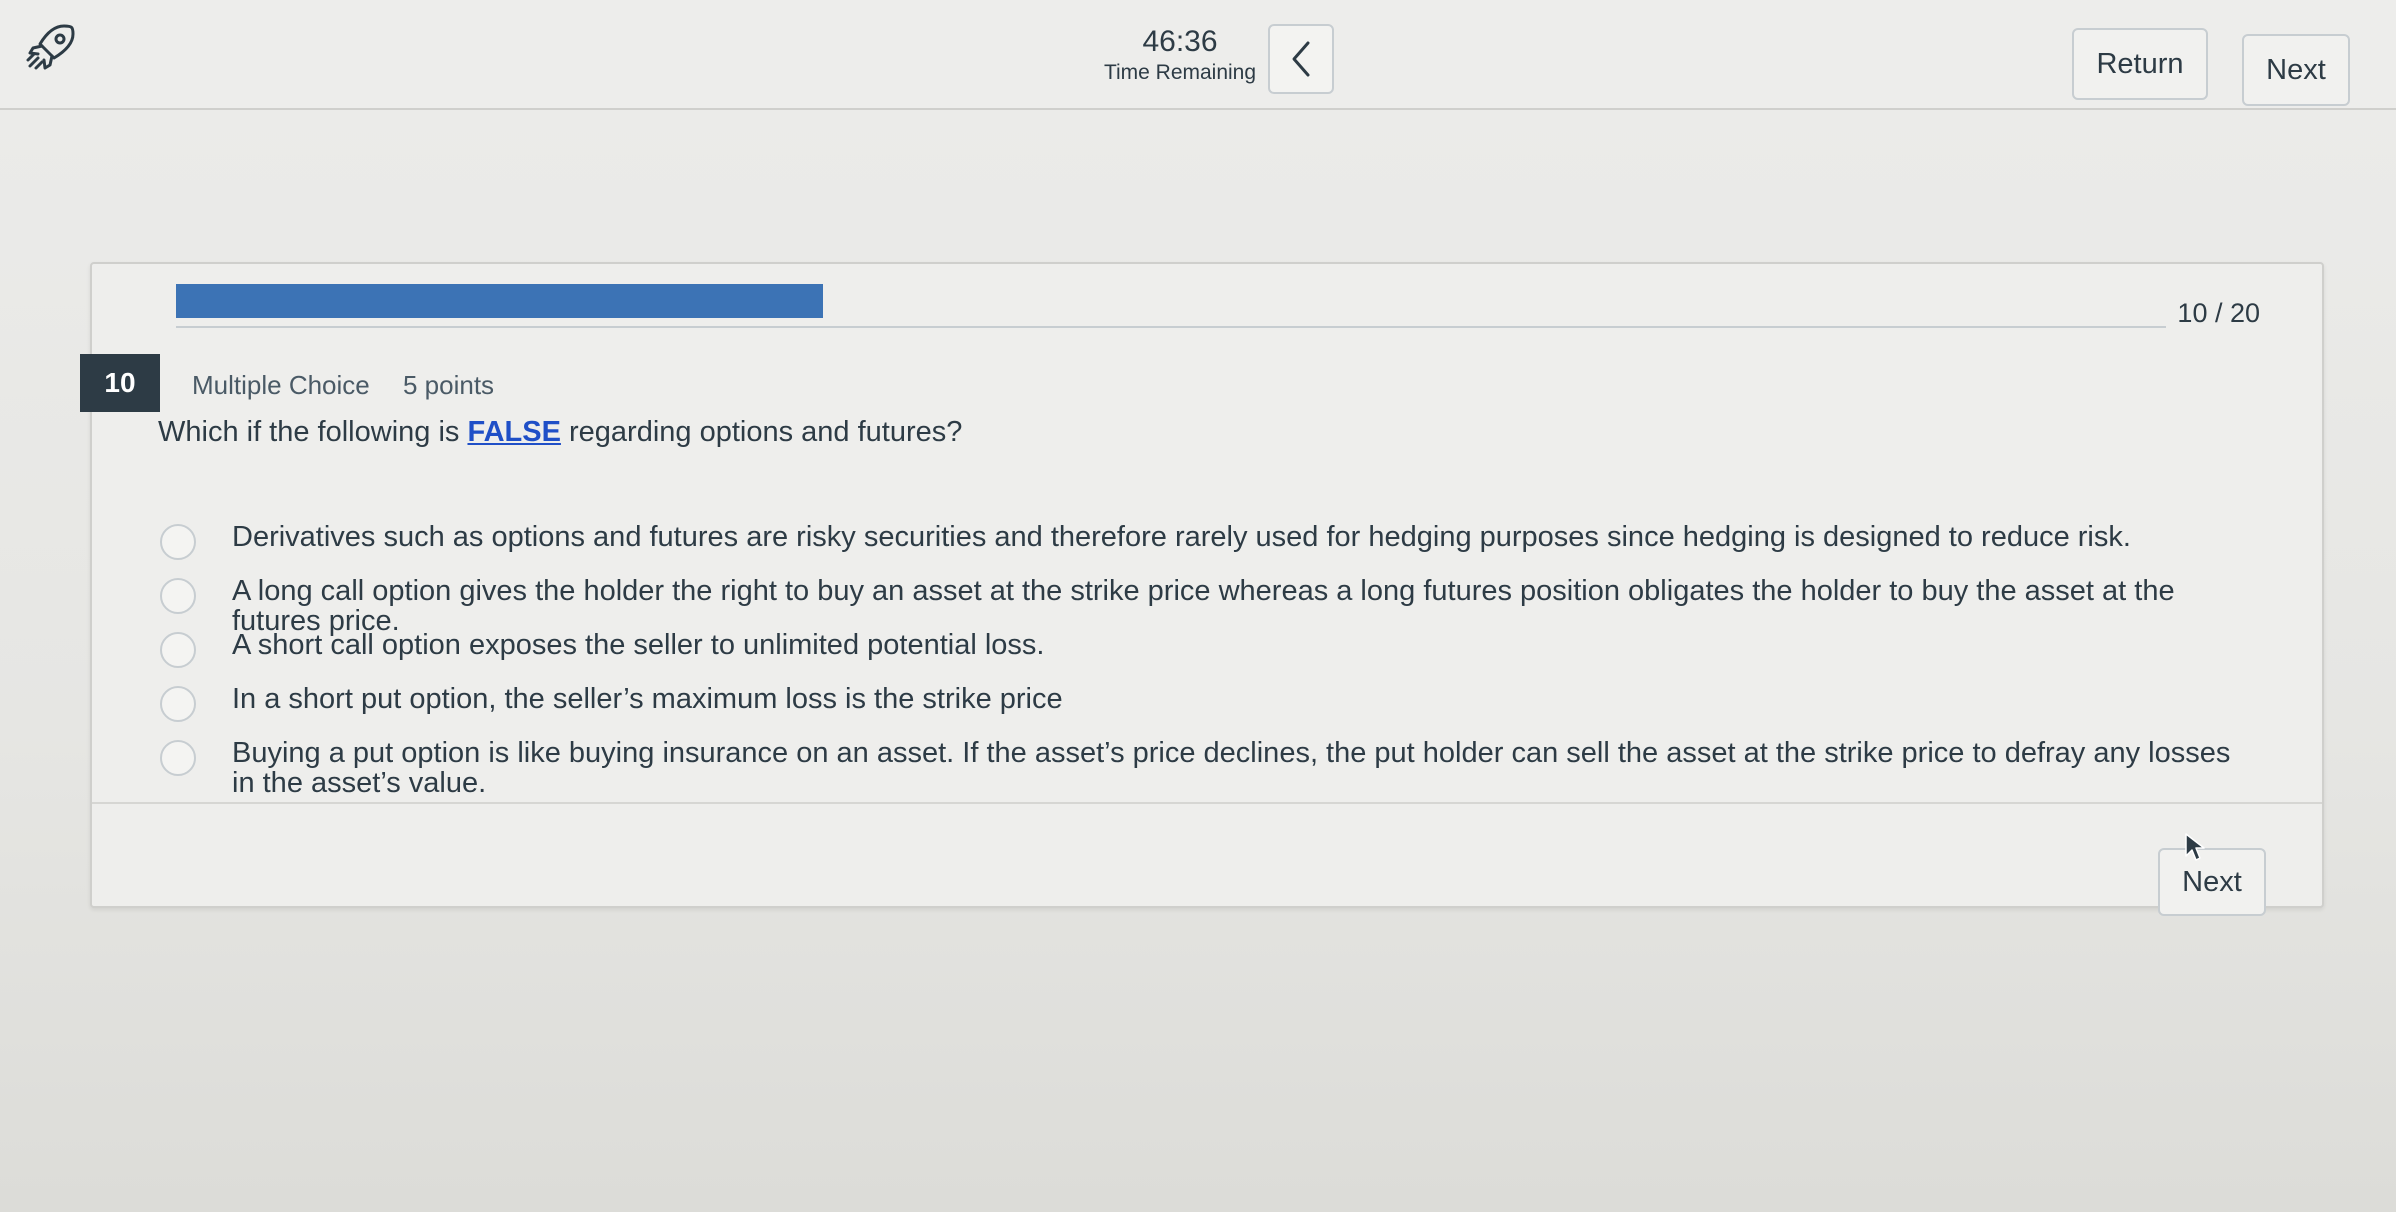 This screenshot has height=1212, width=2396. I want to click on question-meta: Multiple Choice 5 points, so click(356, 385).